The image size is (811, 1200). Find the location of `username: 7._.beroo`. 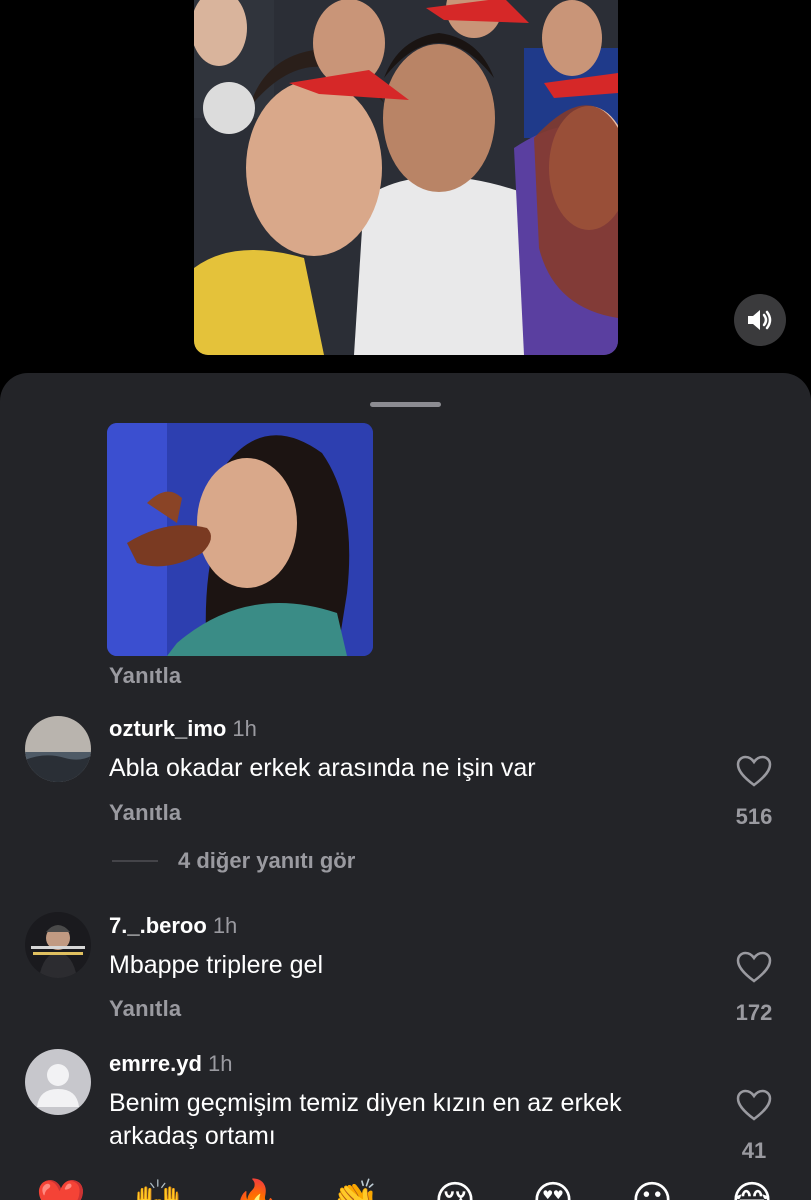

username: 7._.beroo is located at coordinates (158, 925).